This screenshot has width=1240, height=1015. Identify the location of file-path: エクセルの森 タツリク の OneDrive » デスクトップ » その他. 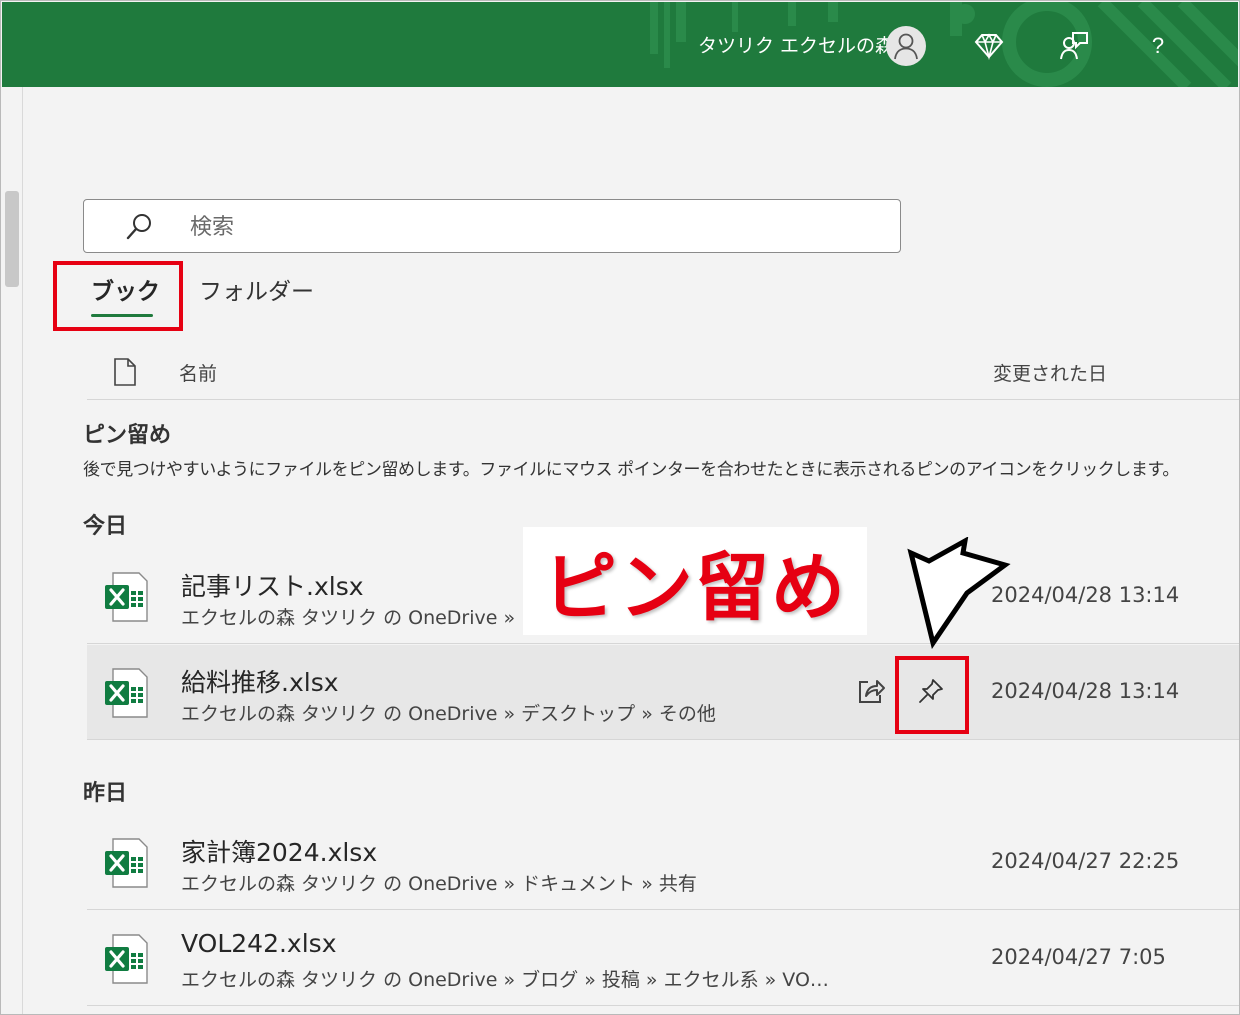
(448, 714).